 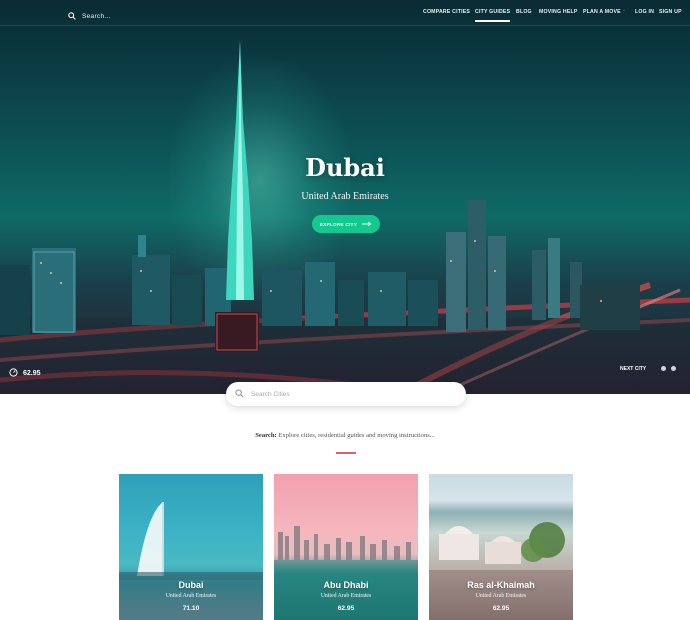 What do you see at coordinates (558, 12) in the screenshot?
I see `nav-moving-help: MOVING HELP` at bounding box center [558, 12].